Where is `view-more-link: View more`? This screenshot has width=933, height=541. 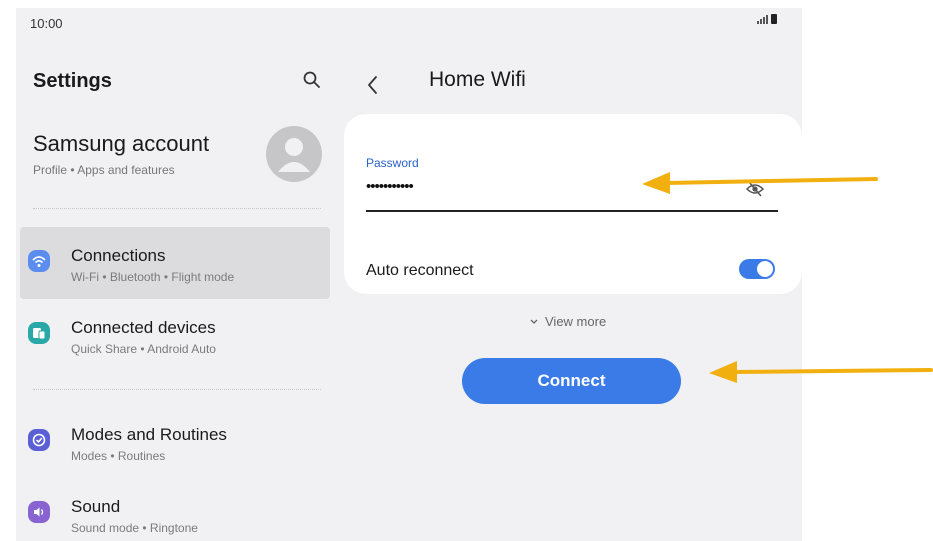 view-more-link: View more is located at coordinates (567, 321).